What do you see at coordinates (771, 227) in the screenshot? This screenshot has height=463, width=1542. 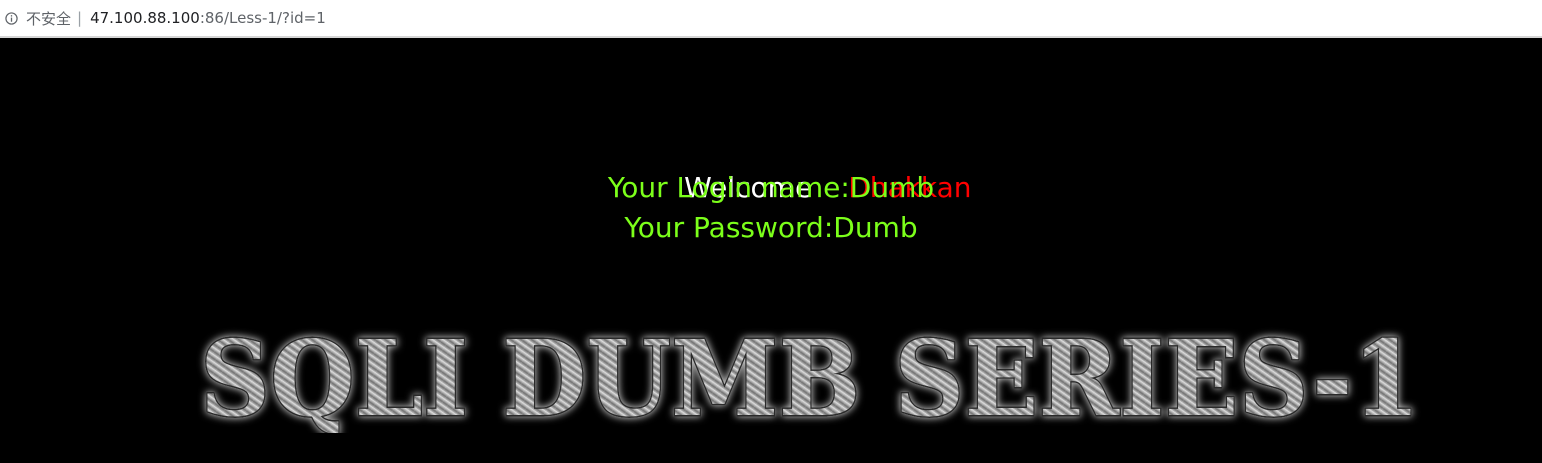 I see `password-line: Your Password:Dumb` at bounding box center [771, 227].